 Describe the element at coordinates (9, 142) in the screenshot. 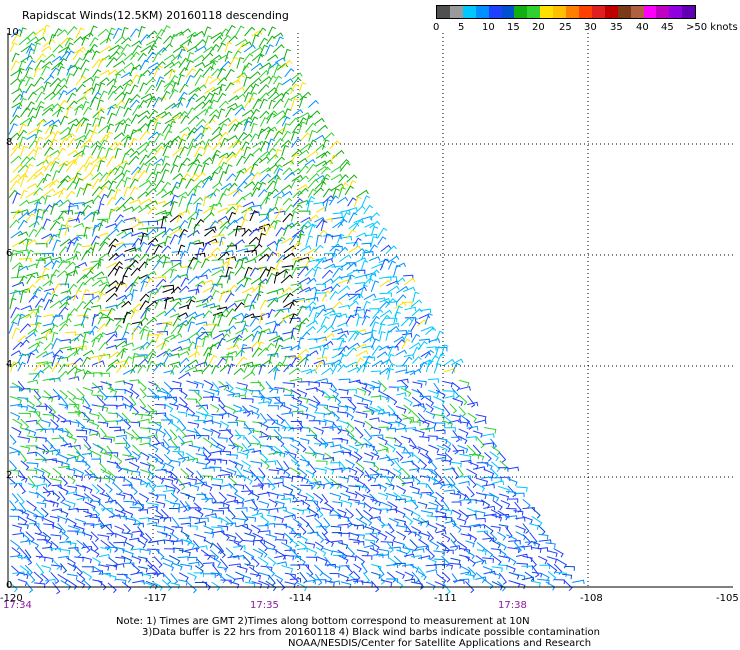

I see `lat-label-8: 8` at that location.